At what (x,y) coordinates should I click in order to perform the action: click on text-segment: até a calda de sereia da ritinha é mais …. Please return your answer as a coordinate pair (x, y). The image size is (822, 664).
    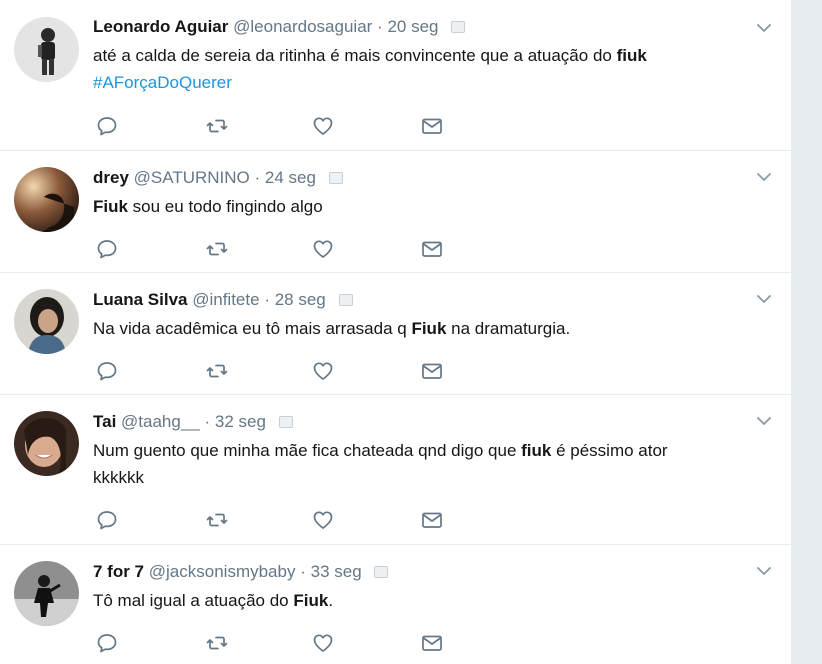
    Looking at the image, I should click on (355, 55).